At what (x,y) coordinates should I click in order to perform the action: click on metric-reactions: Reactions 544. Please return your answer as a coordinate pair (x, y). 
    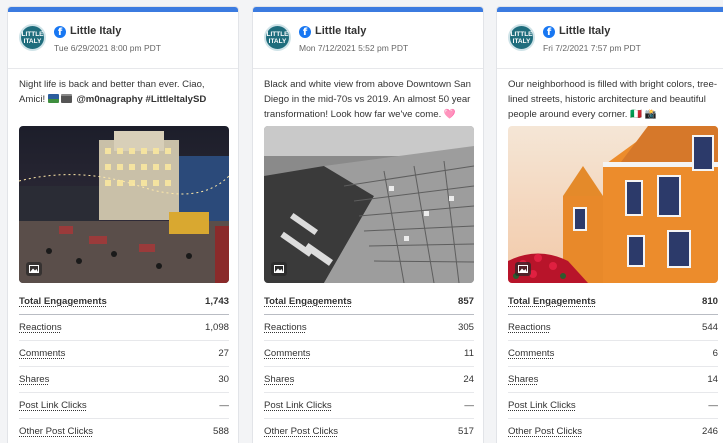
    Looking at the image, I should click on (613, 328).